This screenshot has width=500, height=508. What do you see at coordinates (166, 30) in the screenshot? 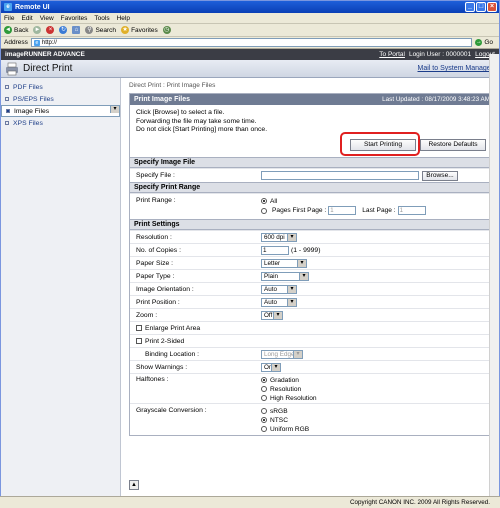
I see `history-icon: ◷` at bounding box center [166, 30].